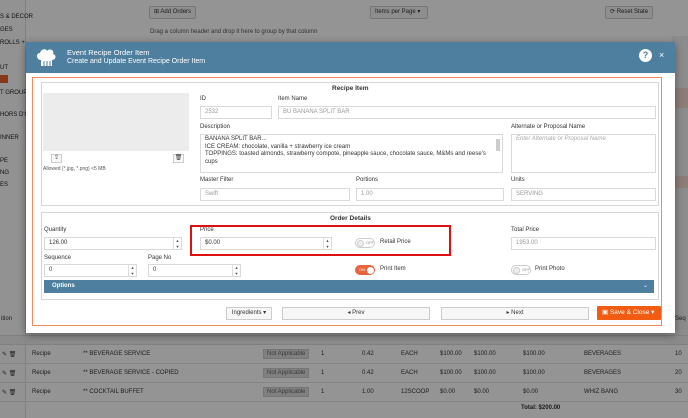 Image resolution: width=688 pixels, height=418 pixels. What do you see at coordinates (515, 313) in the screenshot?
I see `next-button: ▸ Next` at bounding box center [515, 313].